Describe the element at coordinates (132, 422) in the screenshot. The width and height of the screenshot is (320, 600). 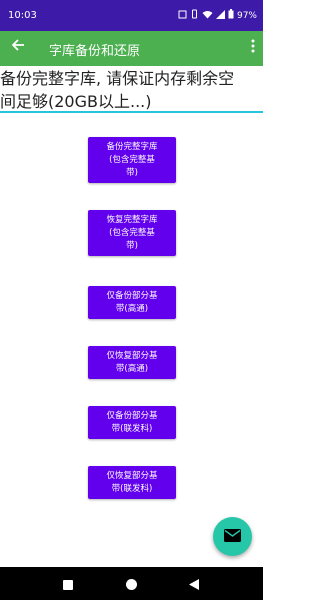
I see `backup-partial-mediatek-button: 仅备份部分基 带(联发科)` at that location.